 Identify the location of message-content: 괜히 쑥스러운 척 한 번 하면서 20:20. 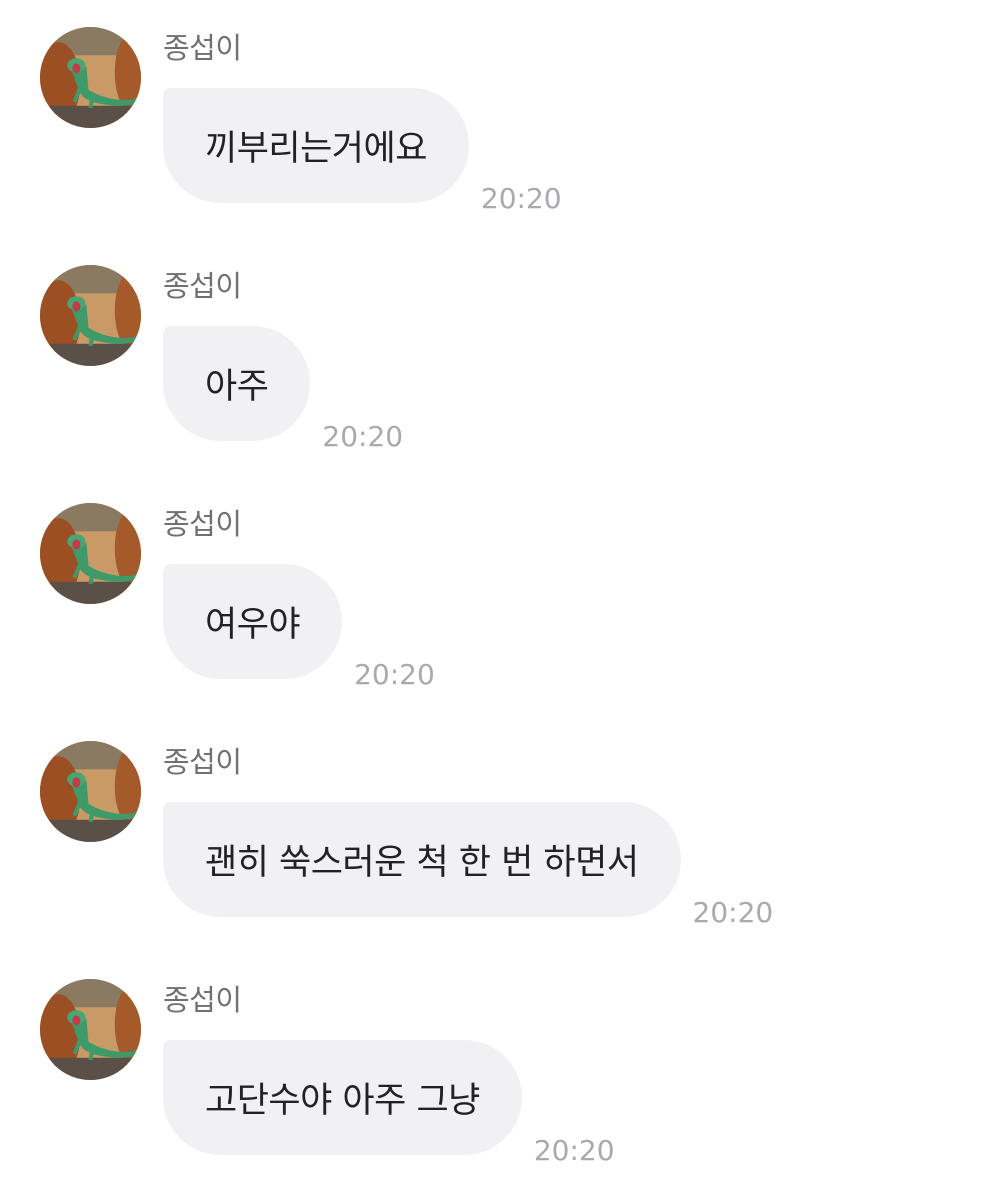
(468, 865).